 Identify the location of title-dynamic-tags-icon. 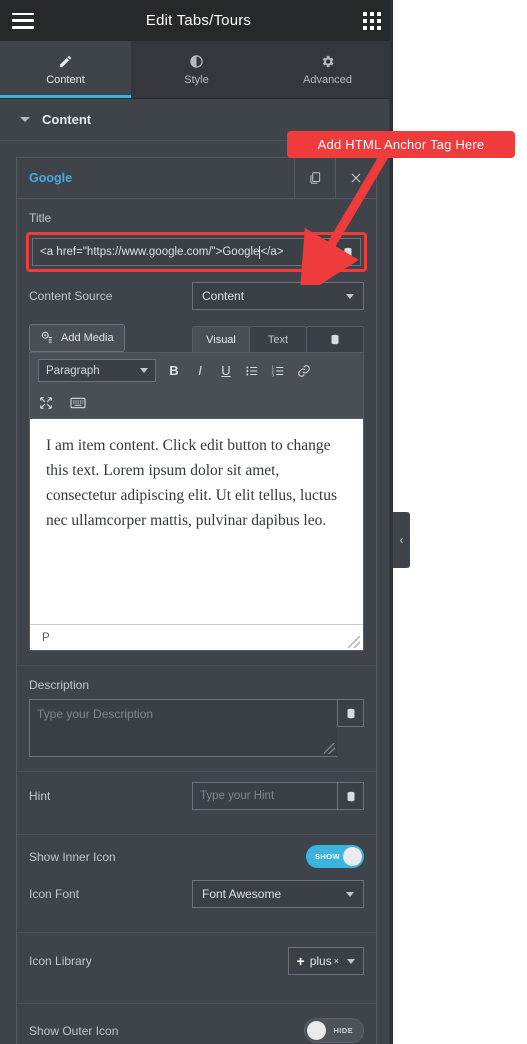
(347, 252).